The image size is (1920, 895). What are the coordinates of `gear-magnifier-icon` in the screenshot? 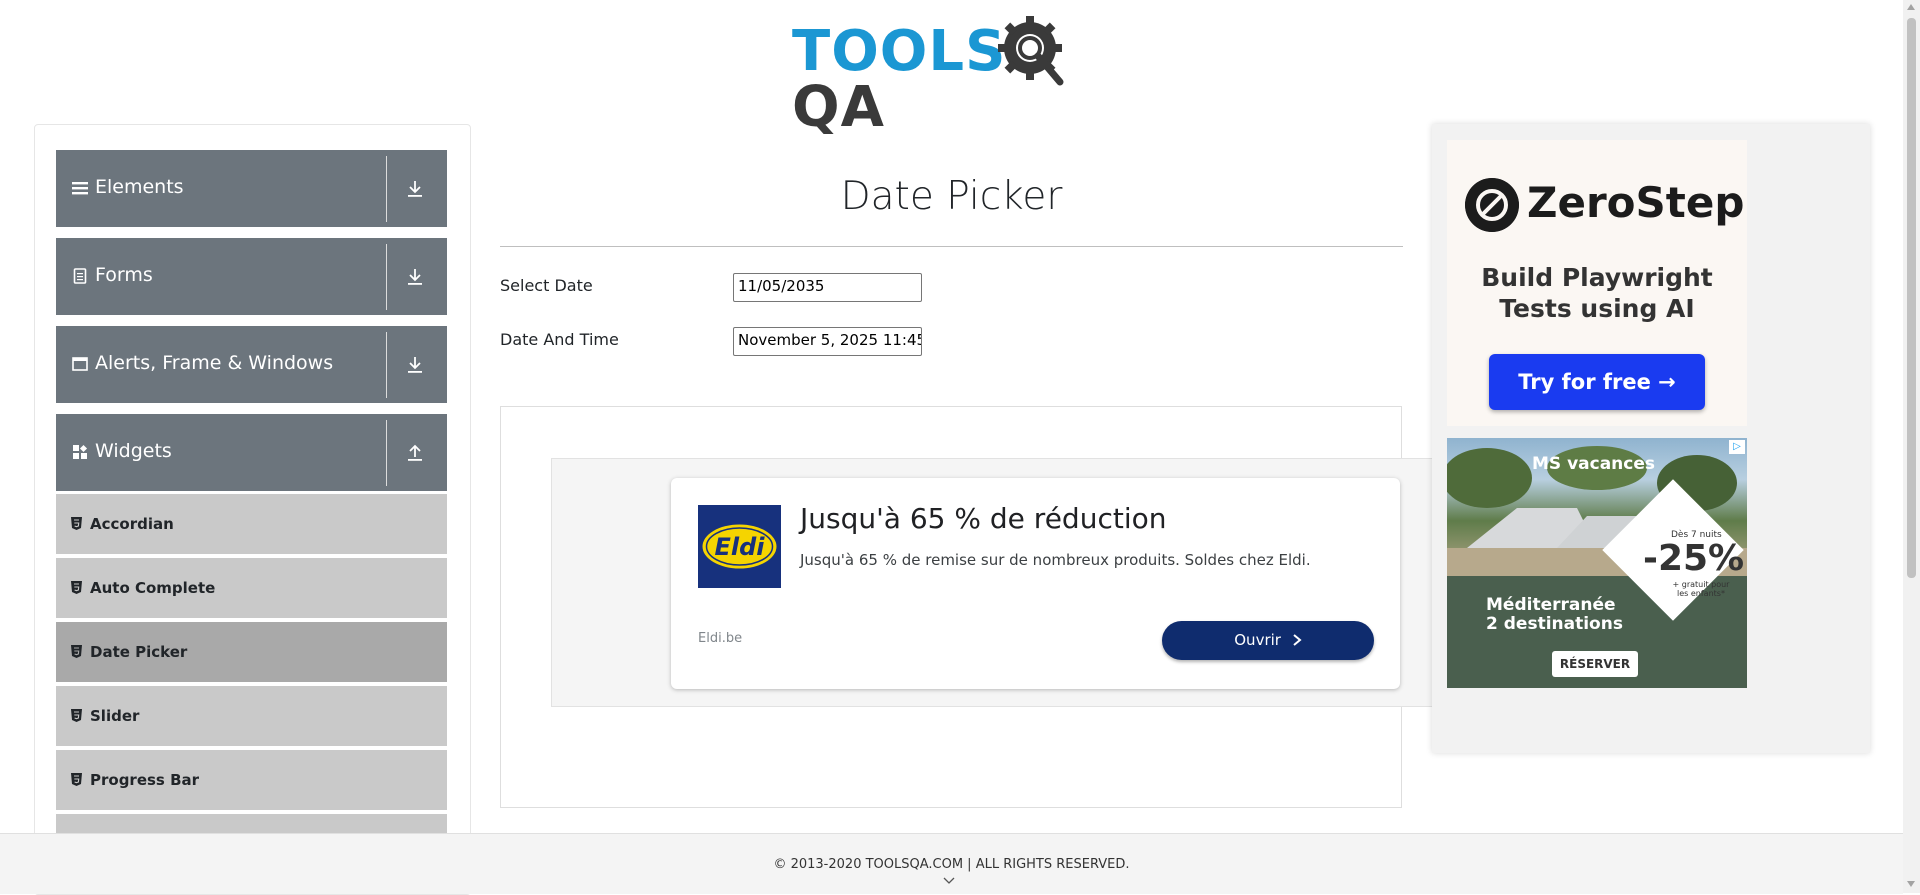 It's located at (1031, 51).